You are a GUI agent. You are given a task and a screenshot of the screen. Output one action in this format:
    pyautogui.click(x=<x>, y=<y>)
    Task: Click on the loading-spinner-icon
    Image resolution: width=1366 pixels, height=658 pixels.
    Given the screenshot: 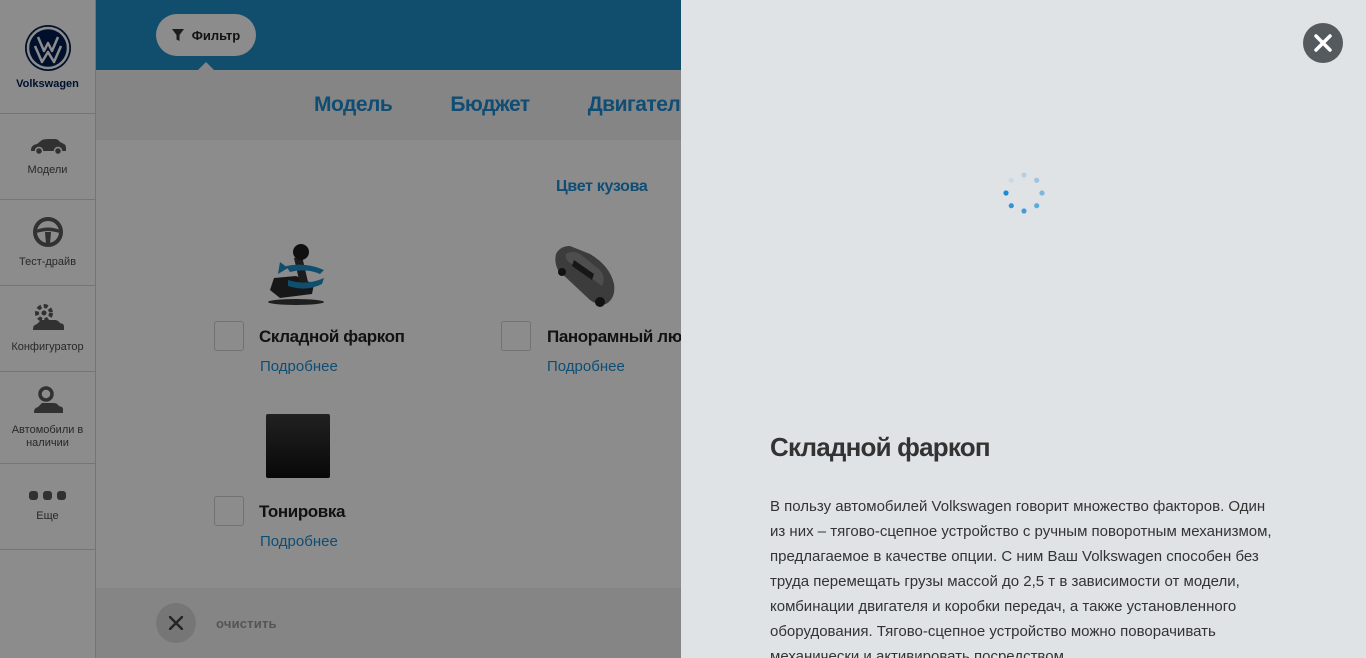 What is the action you would take?
    pyautogui.click(x=1024, y=193)
    